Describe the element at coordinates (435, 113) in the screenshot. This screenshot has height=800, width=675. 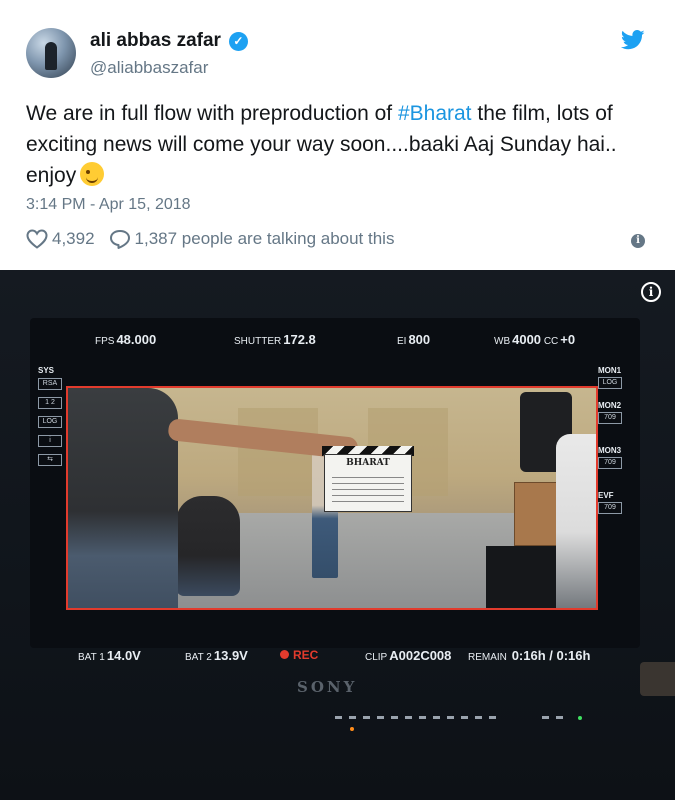
I see `hashtag-link: #Bharat` at that location.